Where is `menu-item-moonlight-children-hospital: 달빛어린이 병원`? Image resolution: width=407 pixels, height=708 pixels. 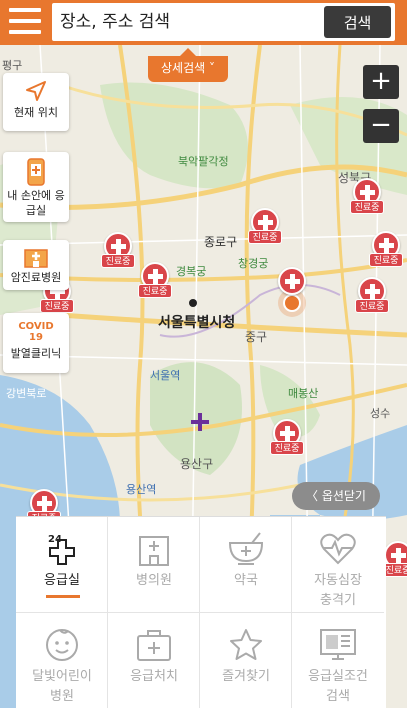
menu-item-moonlight-children-hospital: 달빛어린이 병원 is located at coordinates (62, 660).